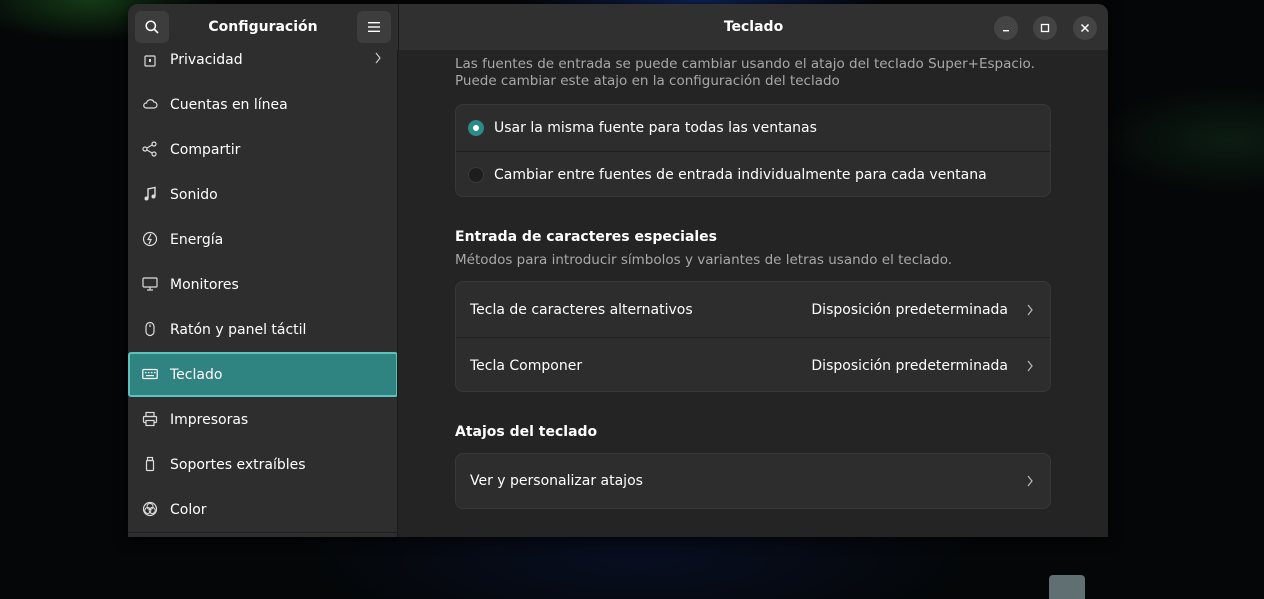  I want to click on sidebar-item-label: Privacidad, so click(206, 59).